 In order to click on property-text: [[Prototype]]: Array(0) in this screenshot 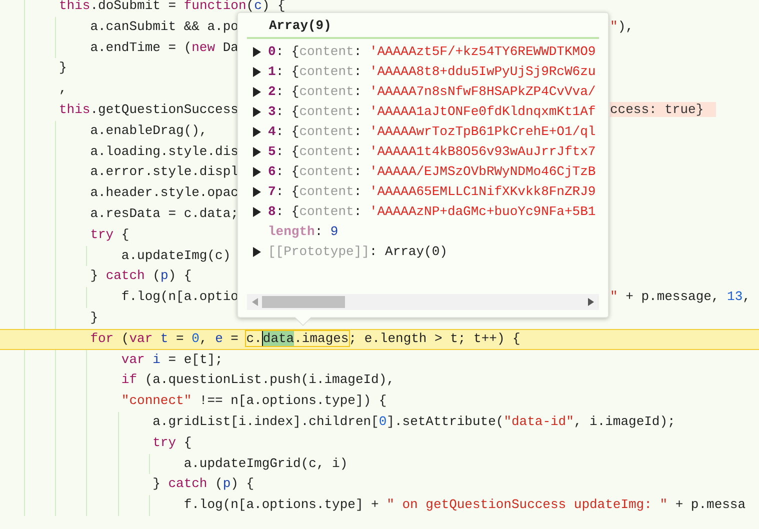, I will do `click(358, 252)`.